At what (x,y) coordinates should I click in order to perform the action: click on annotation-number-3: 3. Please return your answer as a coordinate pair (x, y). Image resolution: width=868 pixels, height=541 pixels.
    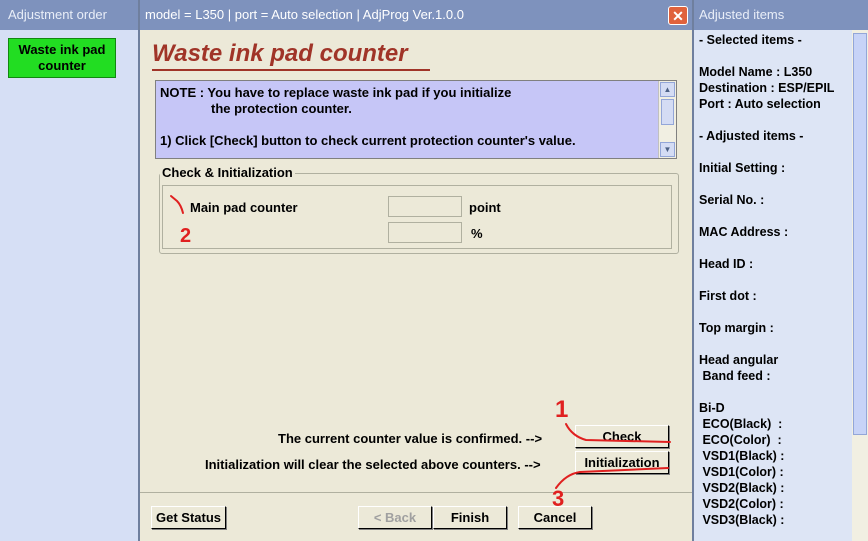
    Looking at the image, I should click on (558, 498).